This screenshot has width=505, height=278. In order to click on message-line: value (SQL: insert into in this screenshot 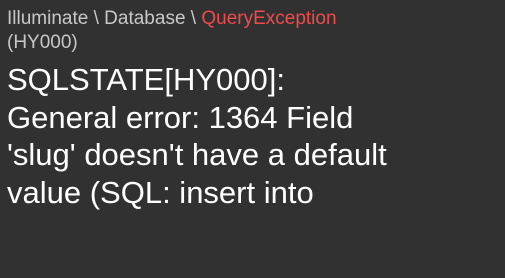, I will do `click(160, 192)`.